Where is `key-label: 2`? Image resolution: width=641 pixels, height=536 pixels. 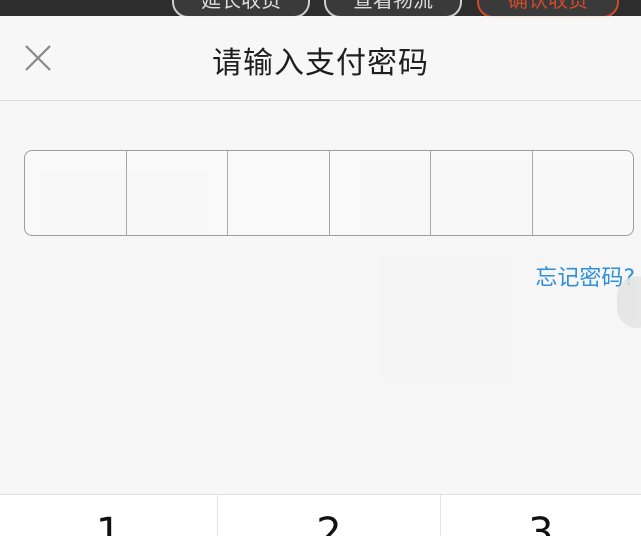 key-label: 2 is located at coordinates (329, 523).